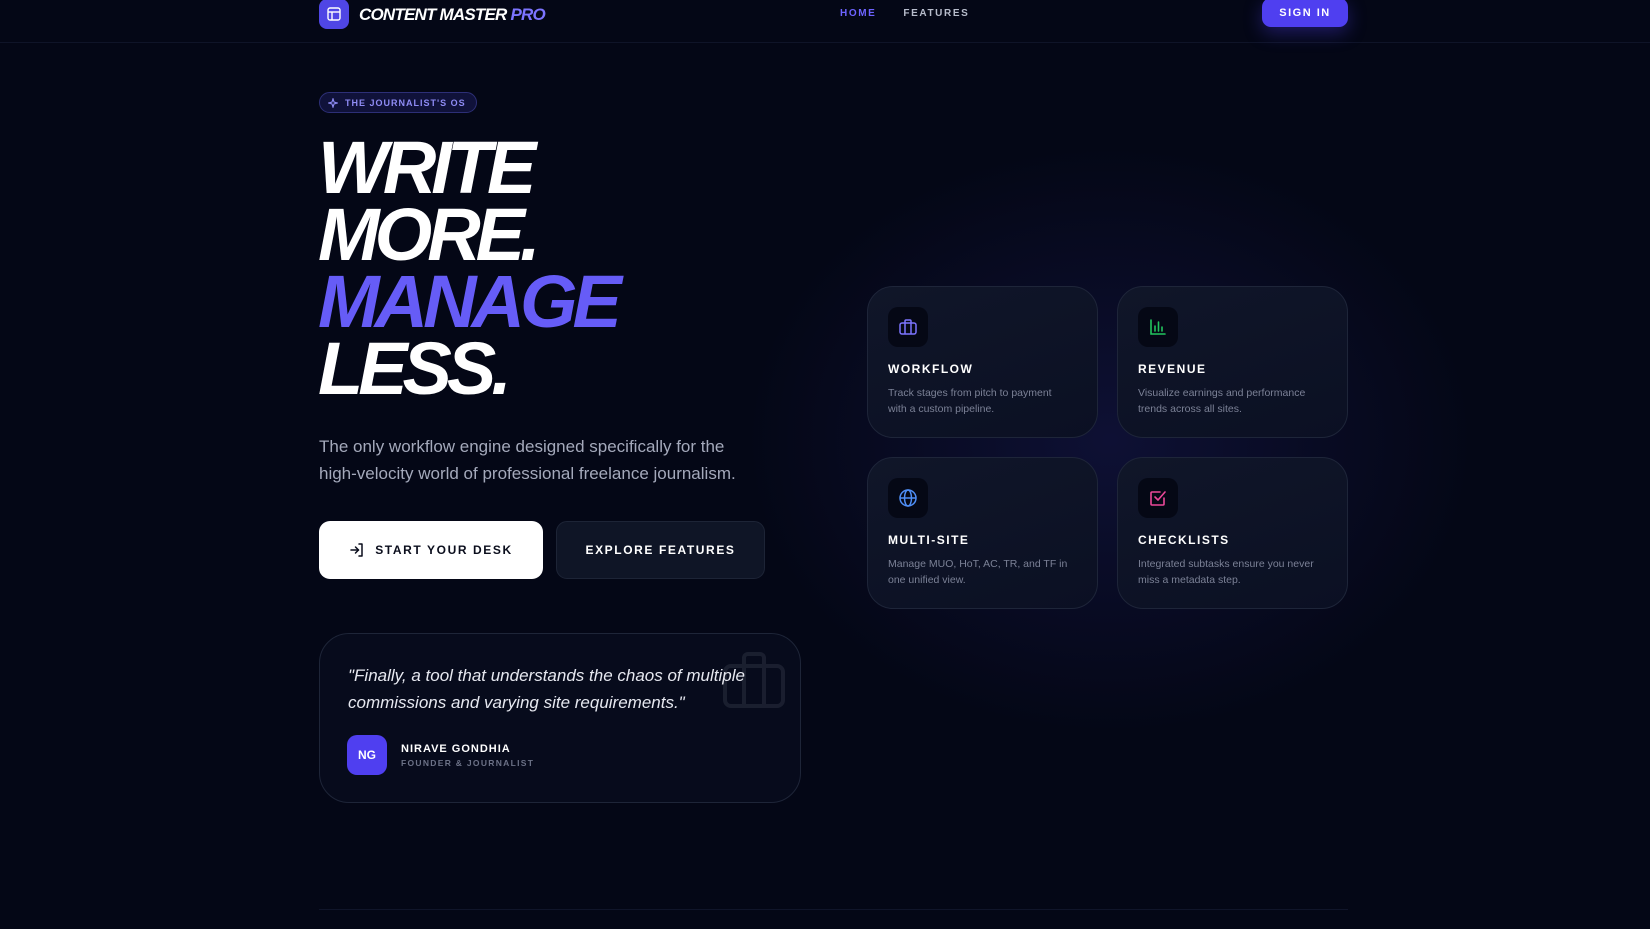  I want to click on layout-icon, so click(334, 14).